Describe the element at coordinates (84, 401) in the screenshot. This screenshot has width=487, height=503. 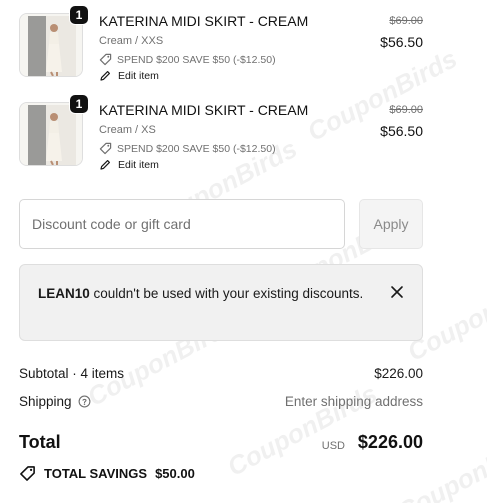
I see `help-icon` at that location.